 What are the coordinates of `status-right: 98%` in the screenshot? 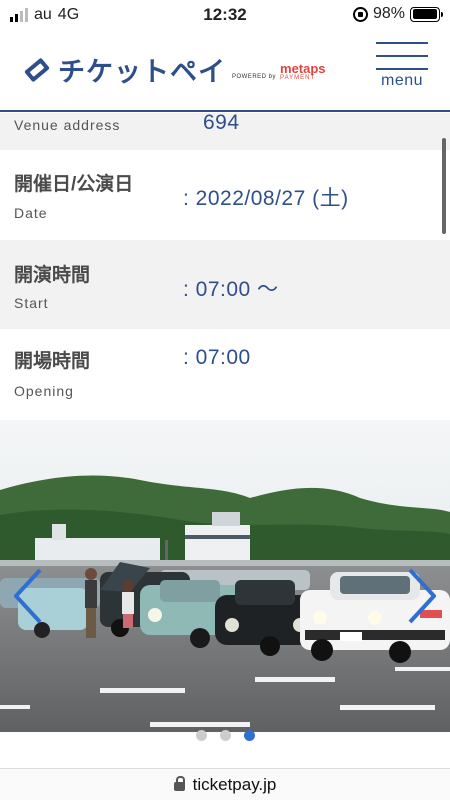 It's located at (397, 14).